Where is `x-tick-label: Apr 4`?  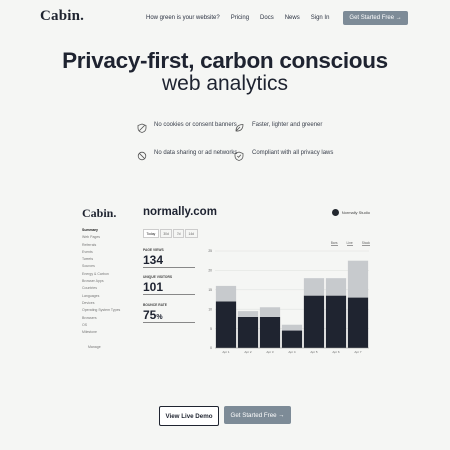
x-tick-label: Apr 4 is located at coordinates (292, 352).